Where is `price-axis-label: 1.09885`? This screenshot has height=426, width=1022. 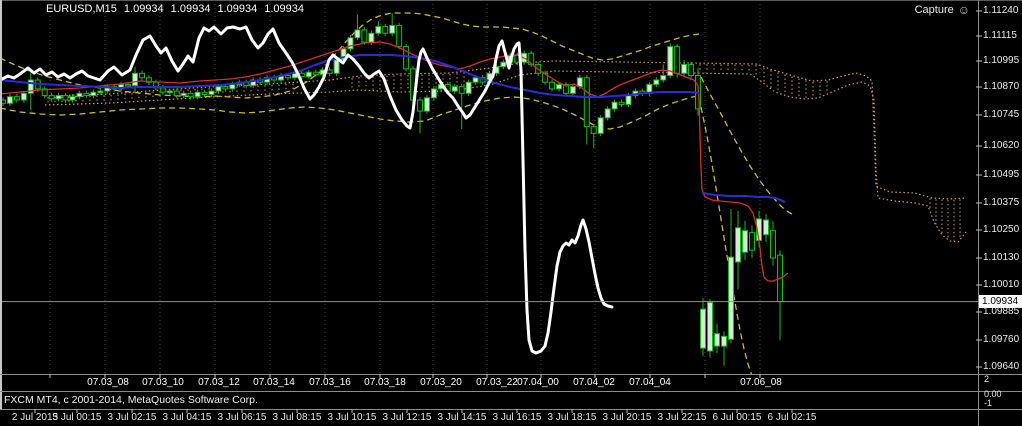 price-axis-label: 1.09885 is located at coordinates (1001, 311).